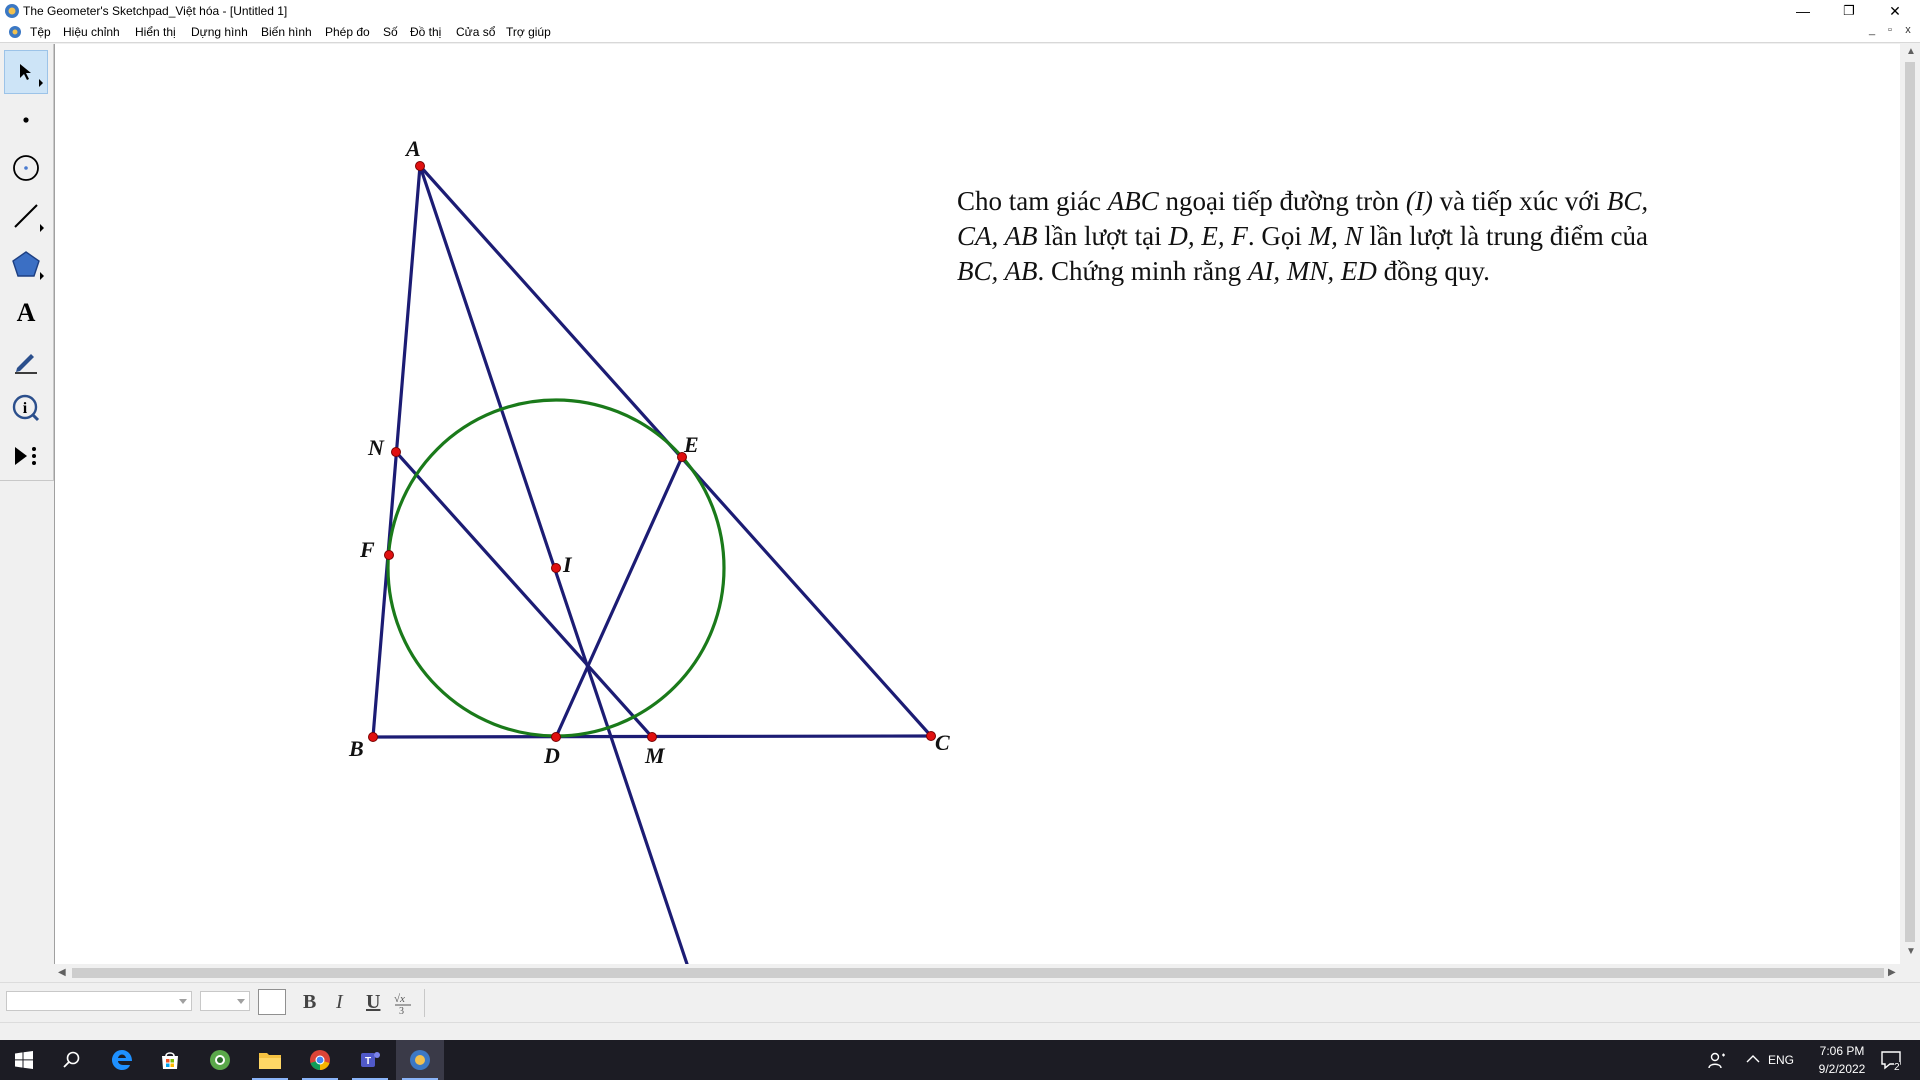 Image resolution: width=1920 pixels, height=1080 pixels. I want to click on italic-button: I, so click(339, 1002).